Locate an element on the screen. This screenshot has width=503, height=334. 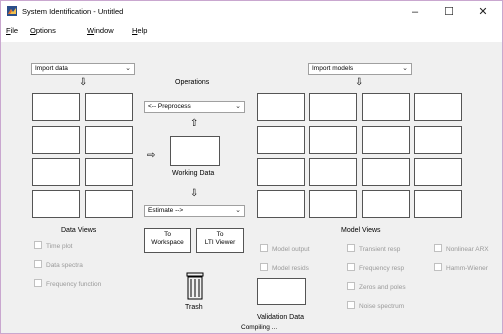
data-spectra-checkbox: Data spectra is located at coordinates (58, 264).